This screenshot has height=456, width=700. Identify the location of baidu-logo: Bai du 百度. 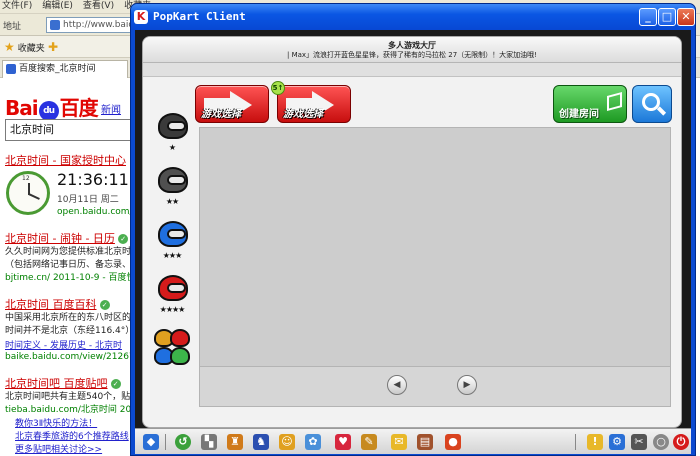
(52, 106).